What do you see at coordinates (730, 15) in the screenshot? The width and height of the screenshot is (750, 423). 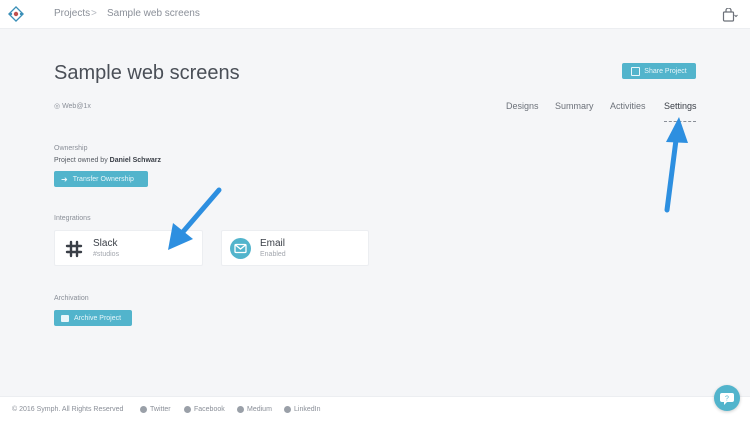 I see `account-bag-icon` at bounding box center [730, 15].